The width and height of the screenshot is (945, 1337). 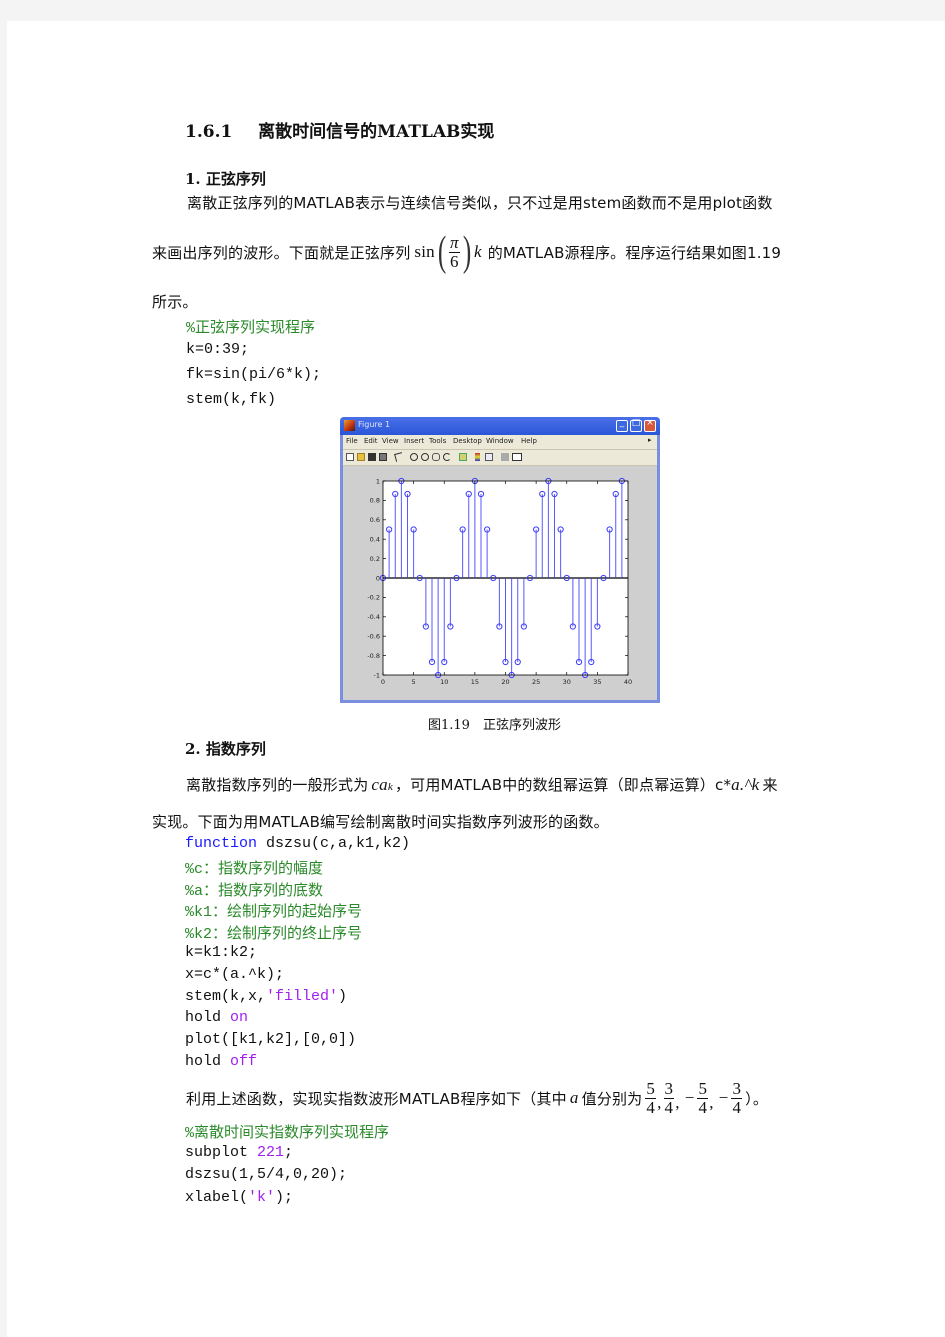 What do you see at coordinates (244, 1061) in the screenshot?
I see `code-string: off` at bounding box center [244, 1061].